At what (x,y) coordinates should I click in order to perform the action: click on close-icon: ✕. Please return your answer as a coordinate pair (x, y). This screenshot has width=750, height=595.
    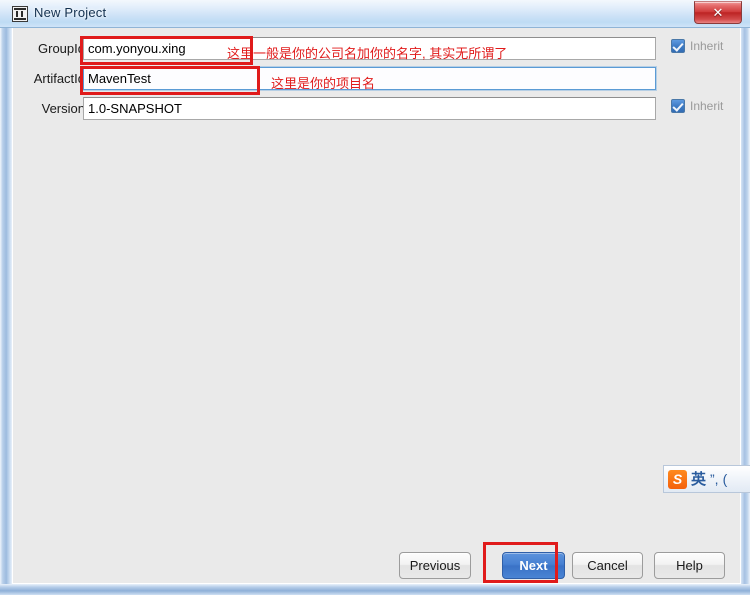
    Looking at the image, I should click on (718, 12).